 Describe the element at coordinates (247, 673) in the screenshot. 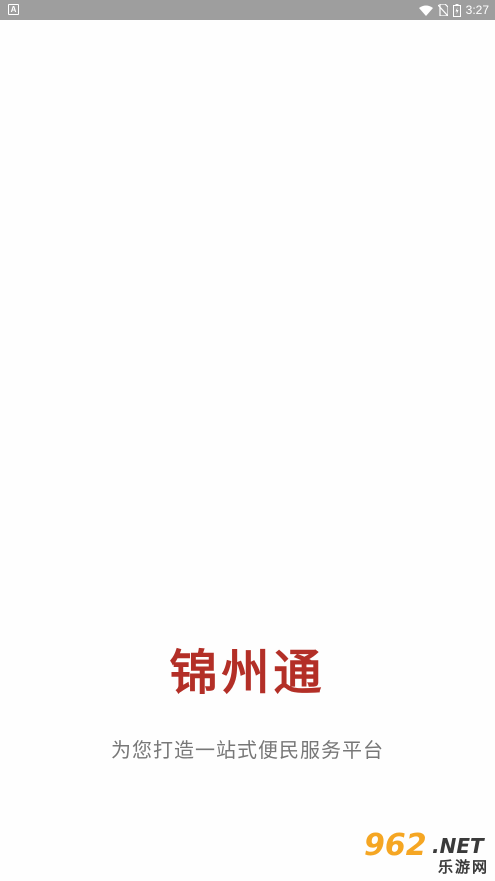

I see `app-title: 锦州通` at that location.